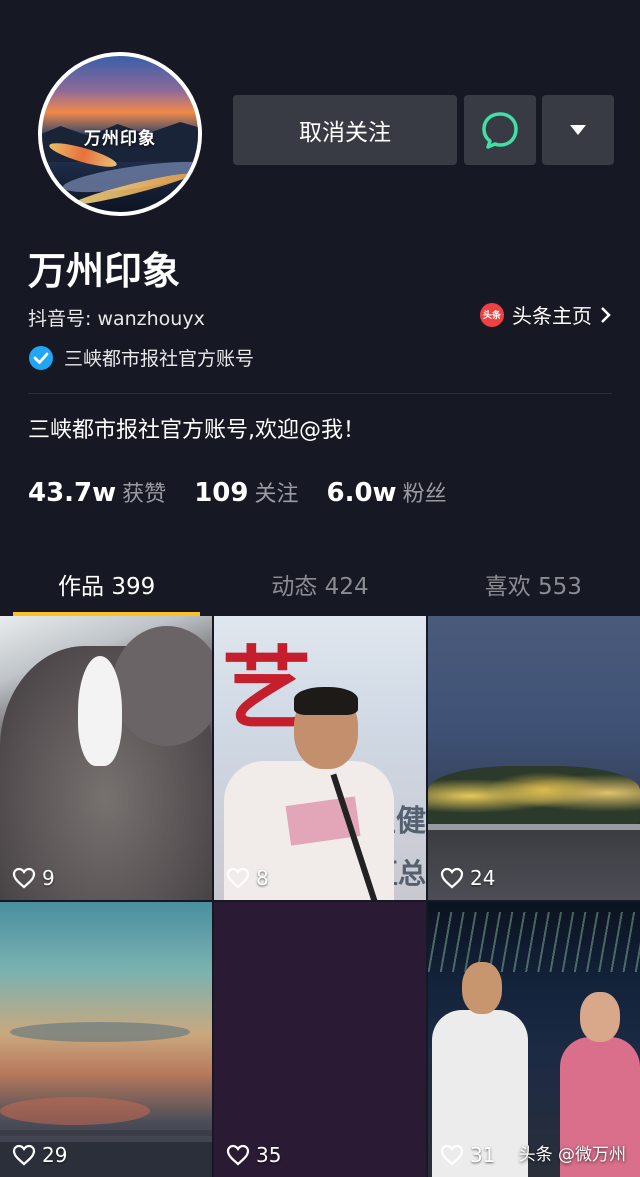 The width and height of the screenshot is (640, 1177). I want to click on profile-bio: 三峡都市报社官方账号,欢迎@我！, so click(196, 430).